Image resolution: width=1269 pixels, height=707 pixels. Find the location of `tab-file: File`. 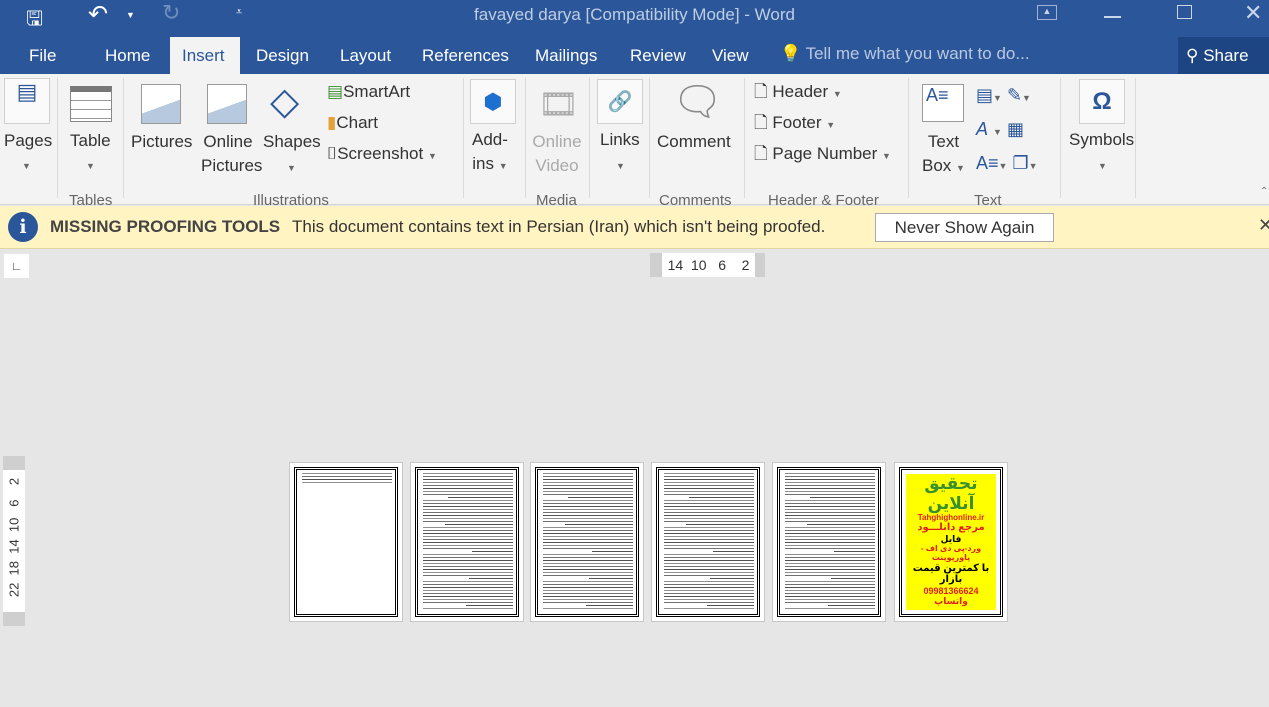

tab-file: File is located at coordinates (42, 55).